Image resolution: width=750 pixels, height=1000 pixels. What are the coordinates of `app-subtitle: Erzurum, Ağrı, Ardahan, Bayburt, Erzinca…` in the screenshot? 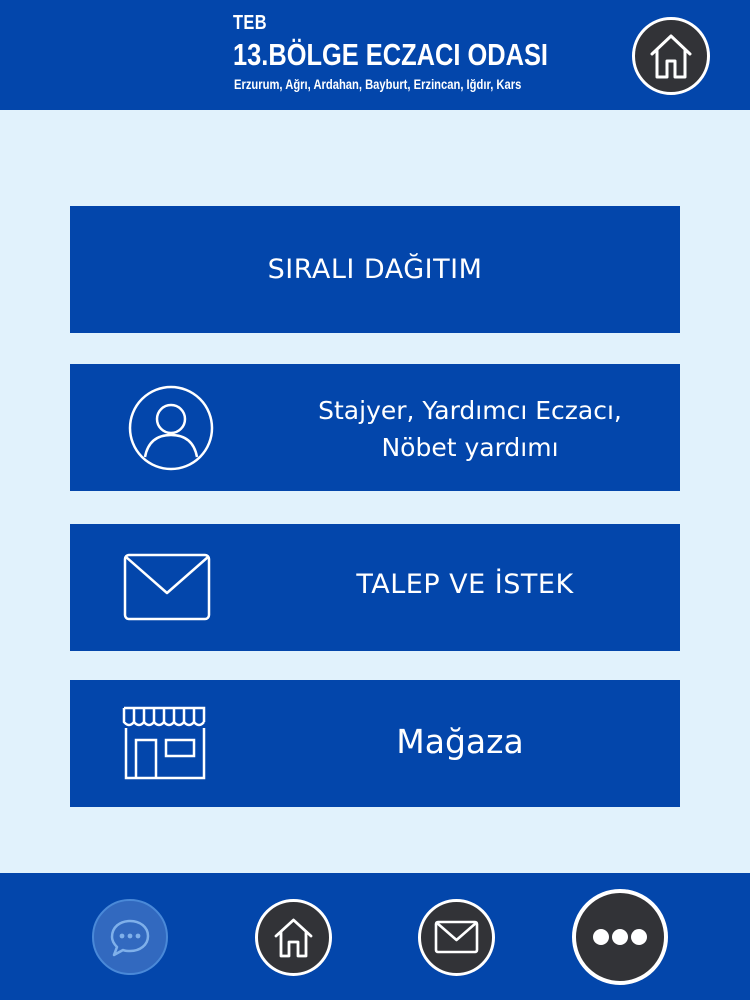 It's located at (378, 84).